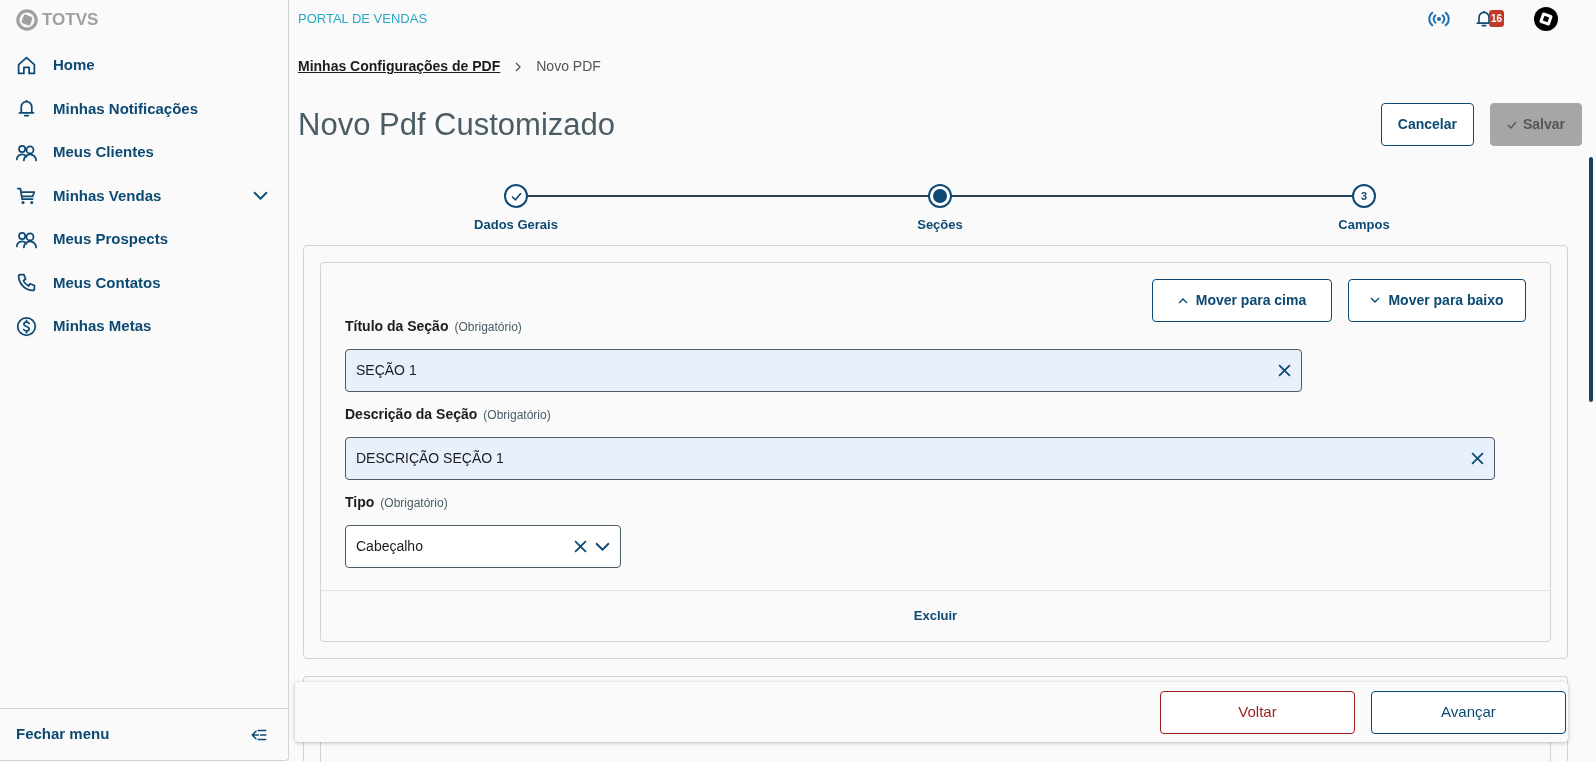 The height and width of the screenshot is (762, 1596). I want to click on field-label: Tipo (Obrigatório), so click(397, 502).